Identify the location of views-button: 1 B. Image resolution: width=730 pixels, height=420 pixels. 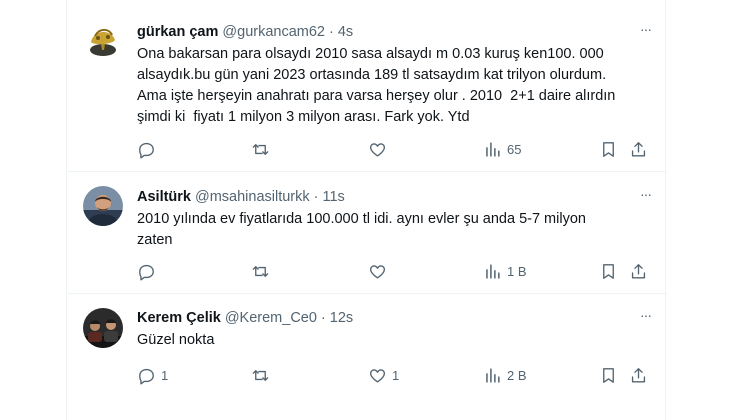
(505, 271).